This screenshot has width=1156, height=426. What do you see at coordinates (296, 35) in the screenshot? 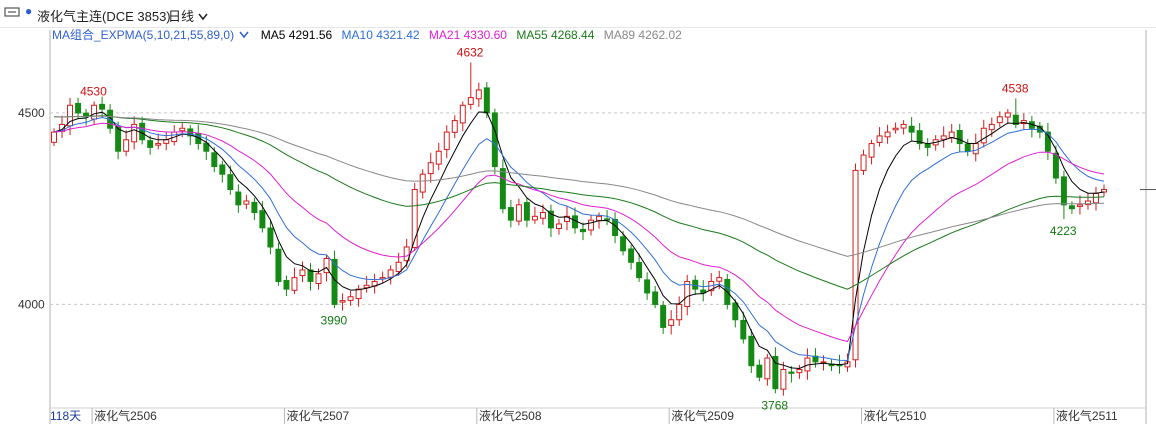
I see `legend-ma5: MA5 4291.56` at bounding box center [296, 35].